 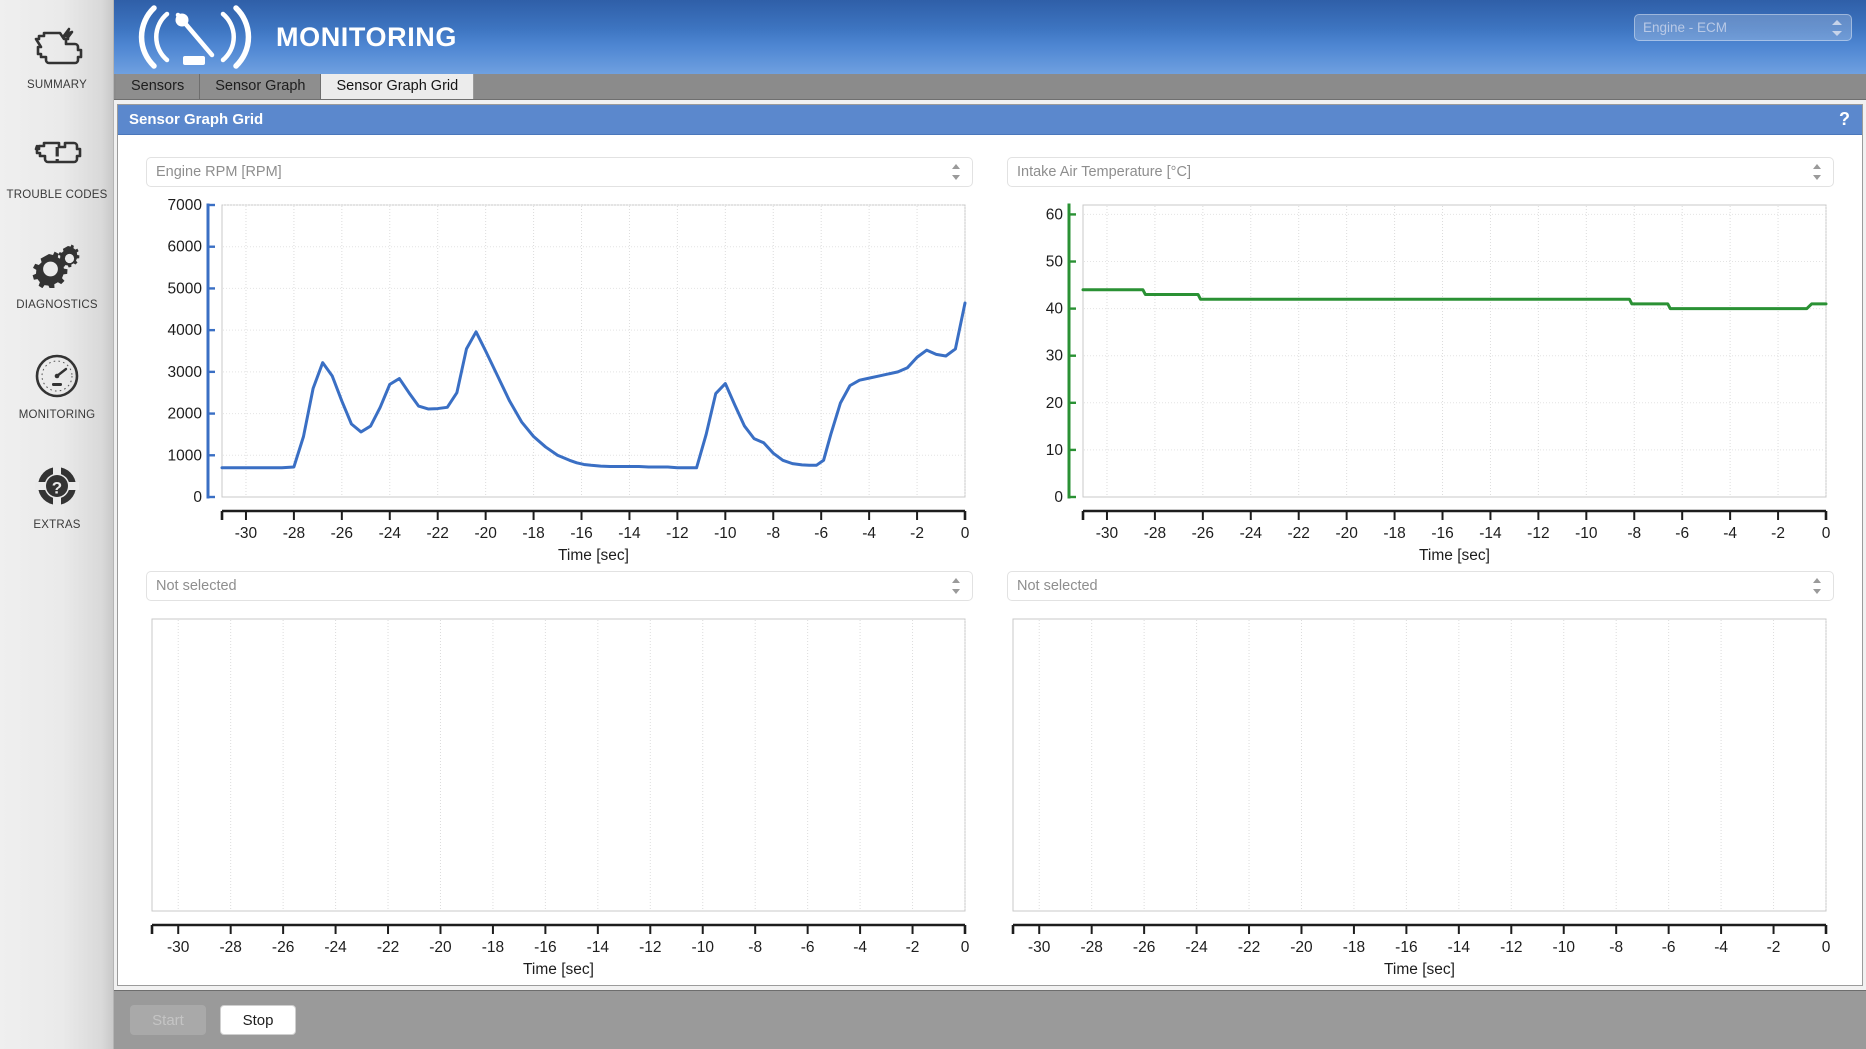 What do you see at coordinates (57, 46) in the screenshot?
I see `engine-lightning-icon` at bounding box center [57, 46].